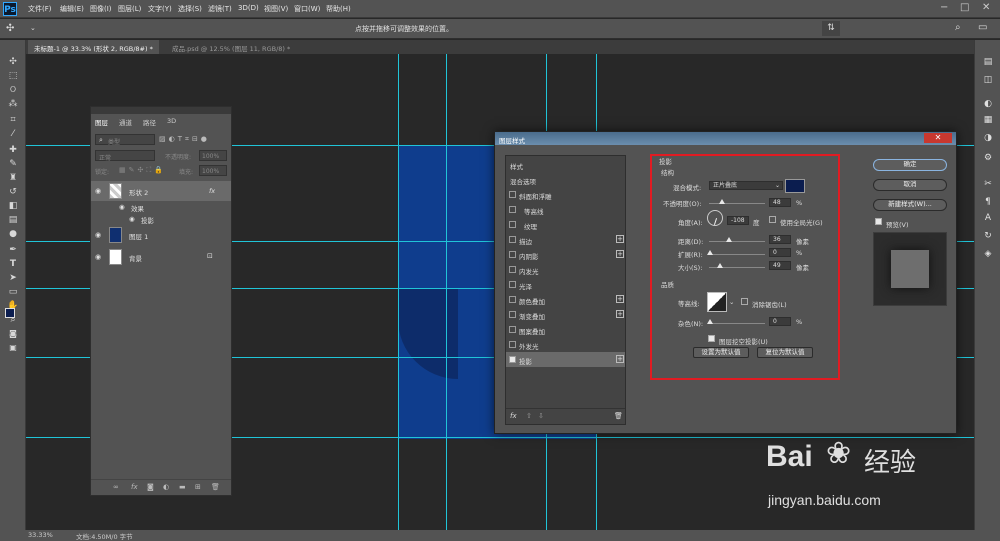 This screenshot has height=541, width=1000. What do you see at coordinates (13, 90) in the screenshot?
I see `lasso-icon: ଠ` at bounding box center [13, 90].